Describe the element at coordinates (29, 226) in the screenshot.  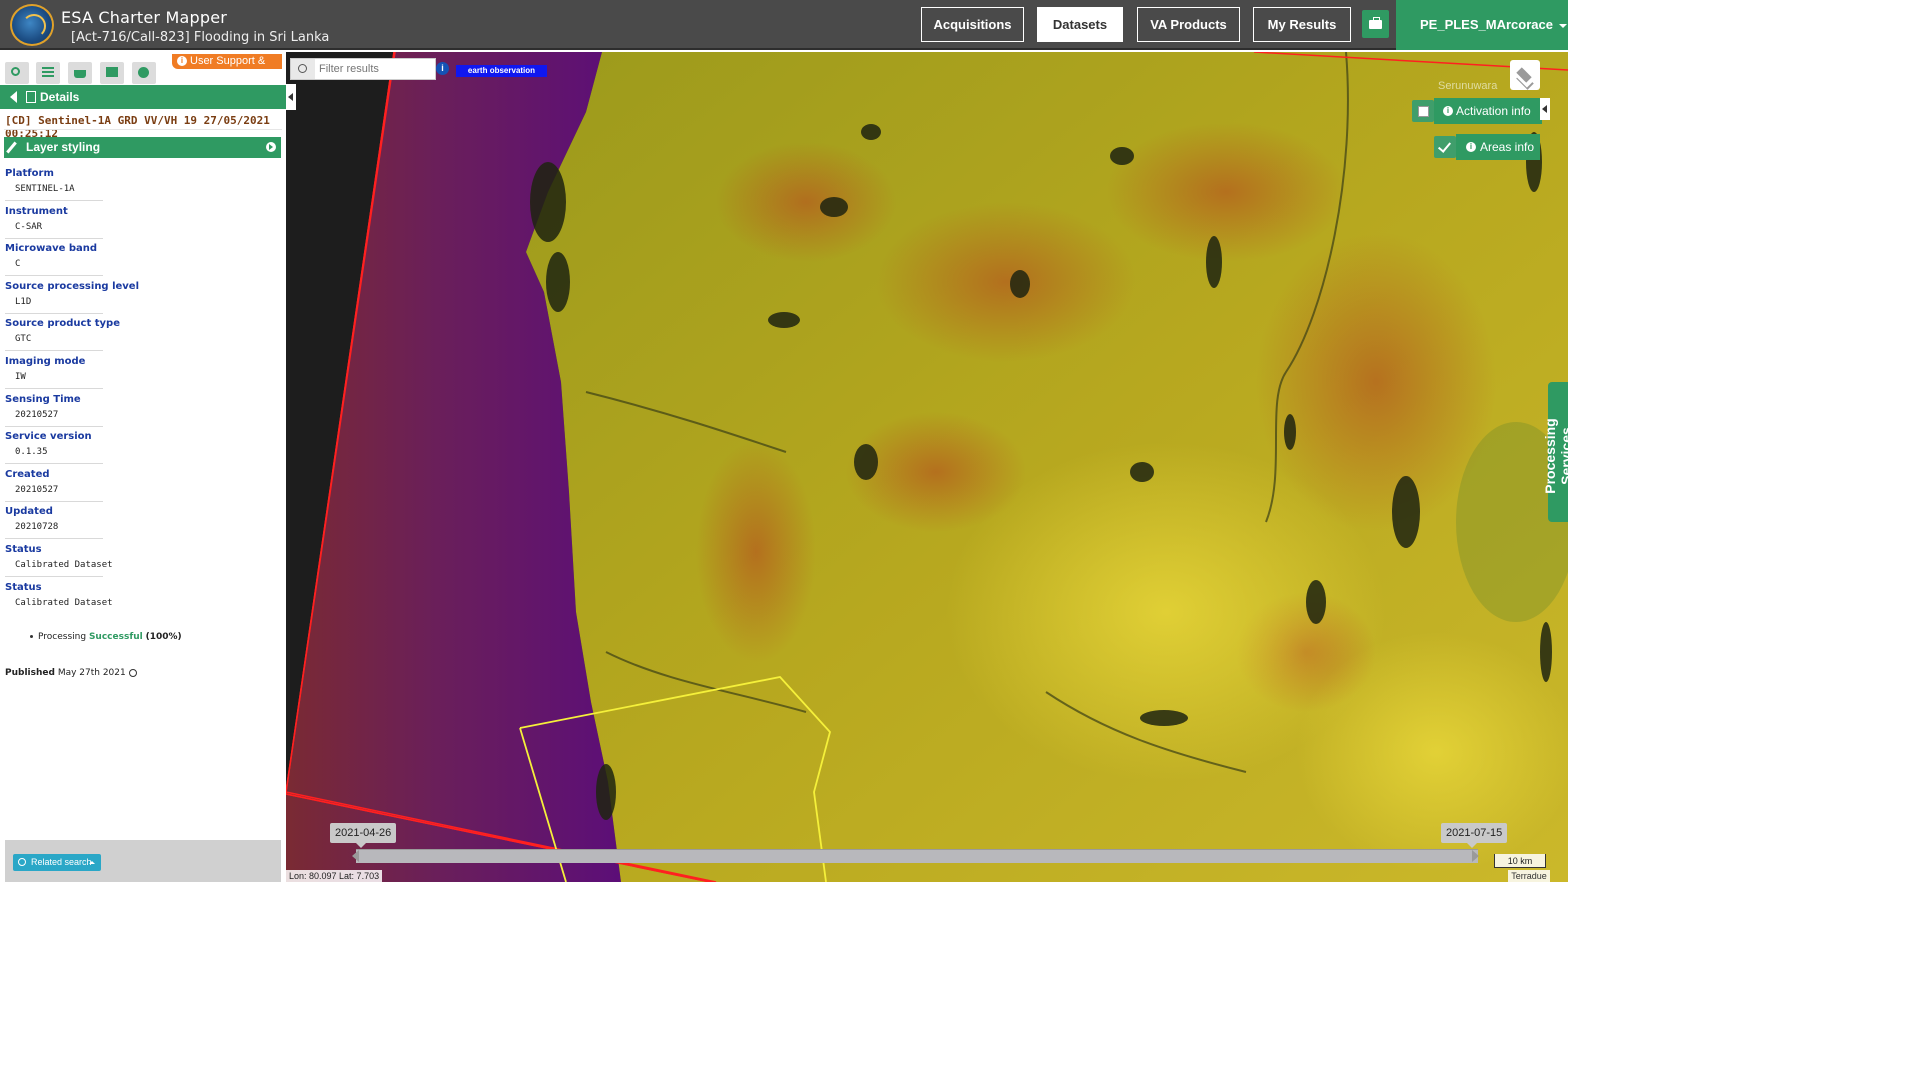
I see `property-value: C-SAR` at that location.